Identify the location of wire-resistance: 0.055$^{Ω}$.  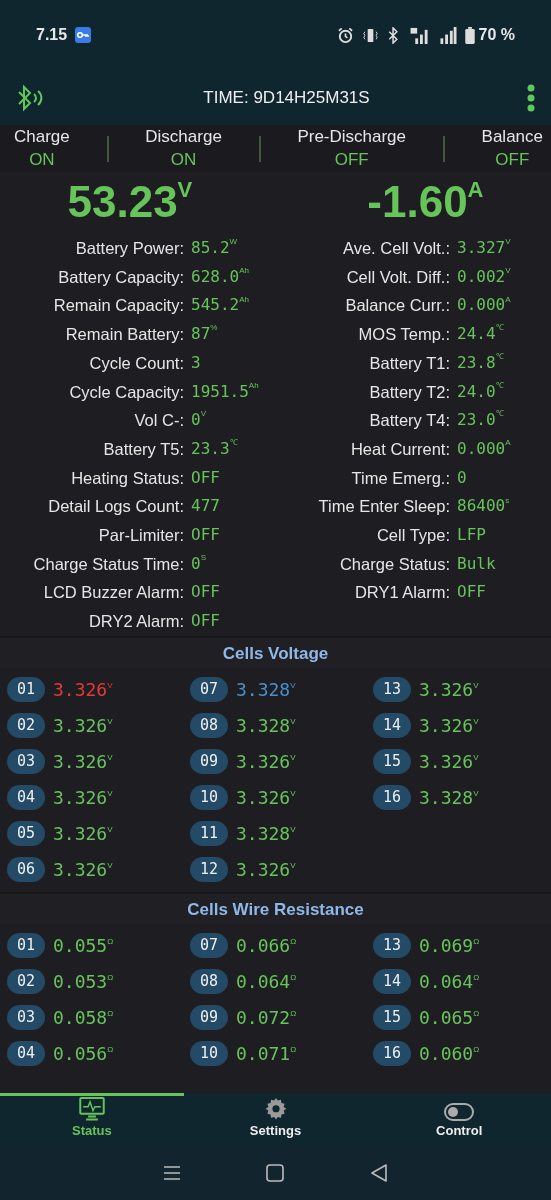
(83, 946).